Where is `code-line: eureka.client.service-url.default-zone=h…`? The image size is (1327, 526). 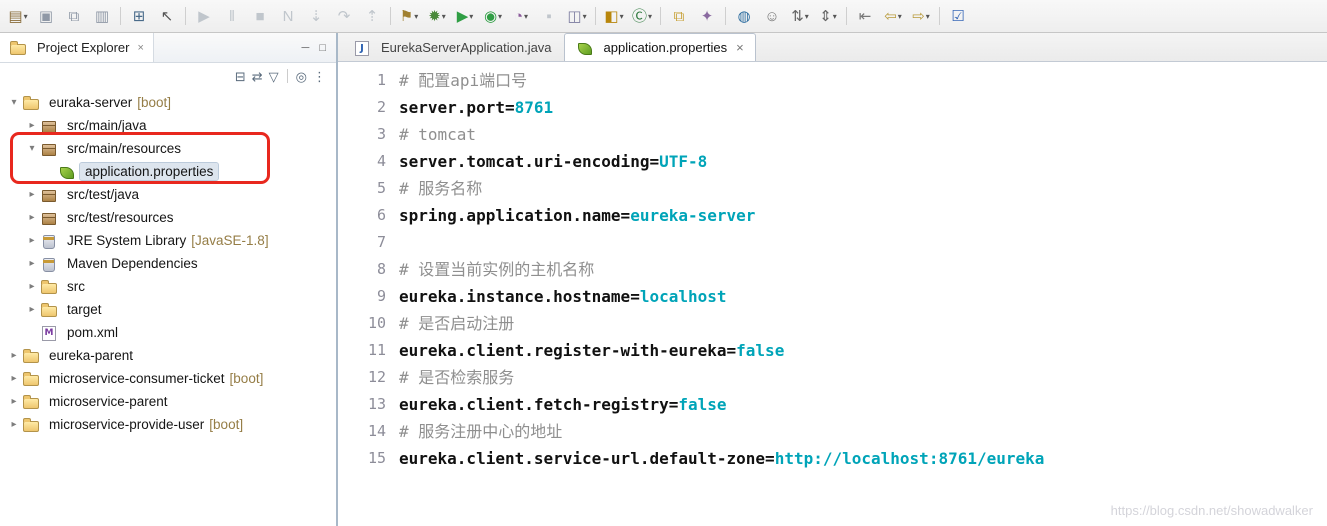
code-line: eureka.client.service-url.default-zone=h… is located at coordinates (863, 458).